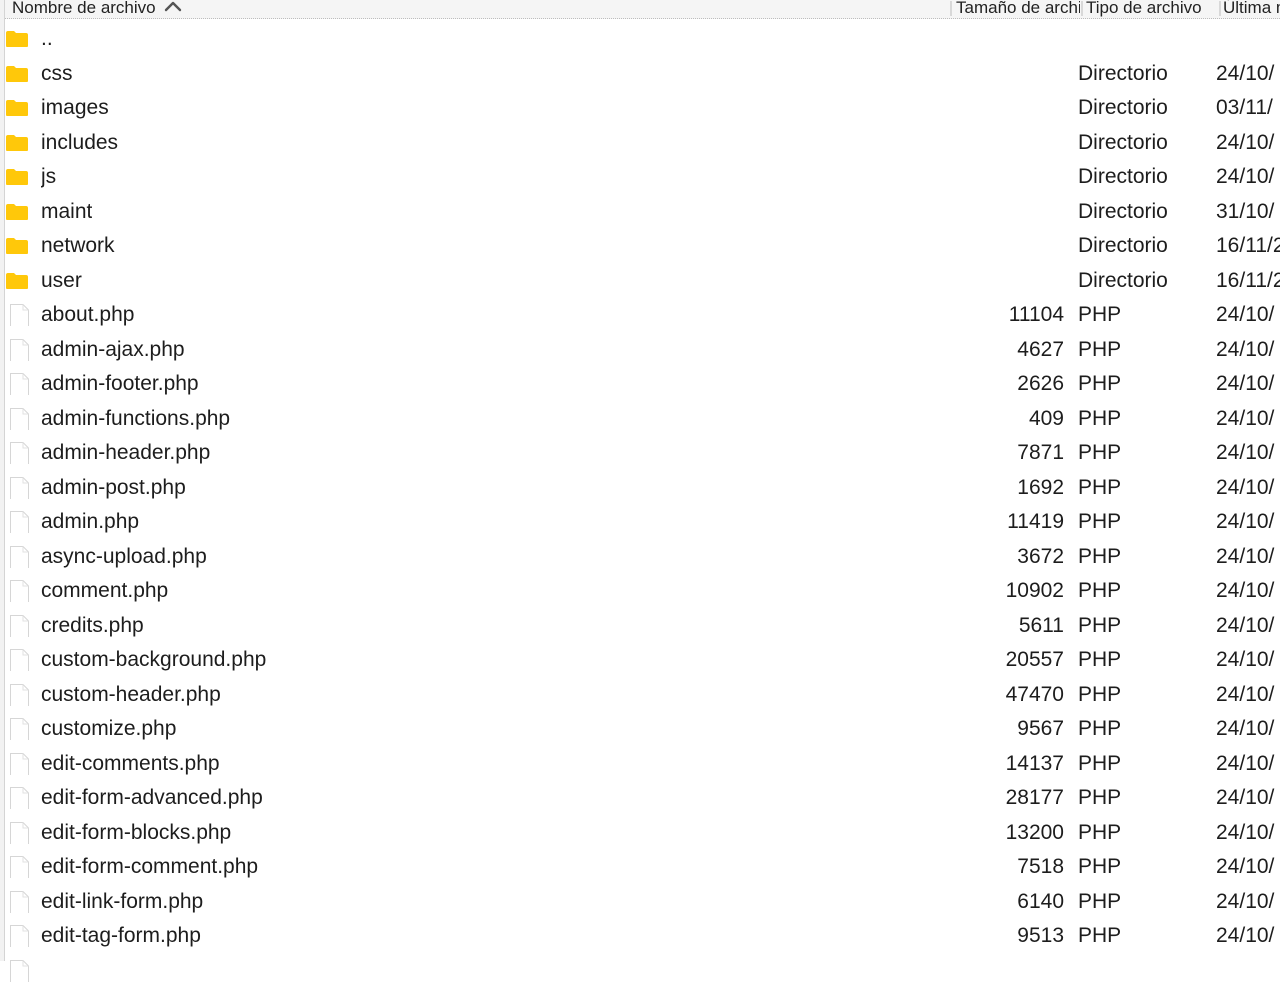 This screenshot has height=988, width=1280. I want to click on file-name: custom-header.php, so click(131, 695).